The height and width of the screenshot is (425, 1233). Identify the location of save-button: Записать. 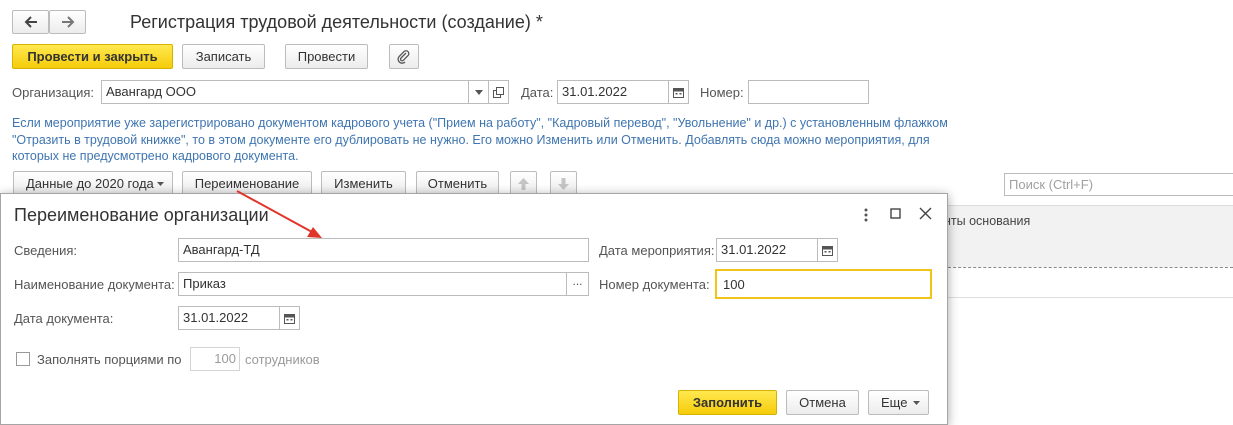
(223, 56).